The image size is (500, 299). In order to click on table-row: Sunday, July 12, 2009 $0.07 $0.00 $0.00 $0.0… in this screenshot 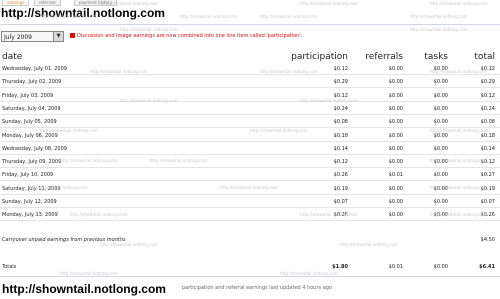, I will do `click(250, 202)`.